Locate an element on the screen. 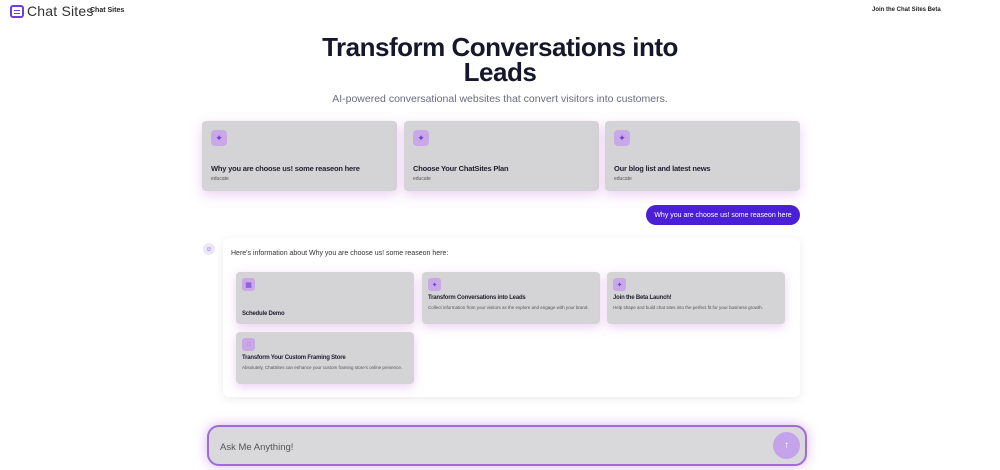 The width and height of the screenshot is (1000, 470). answer-card-title: Transform Conversations into Leads is located at coordinates (477, 298).